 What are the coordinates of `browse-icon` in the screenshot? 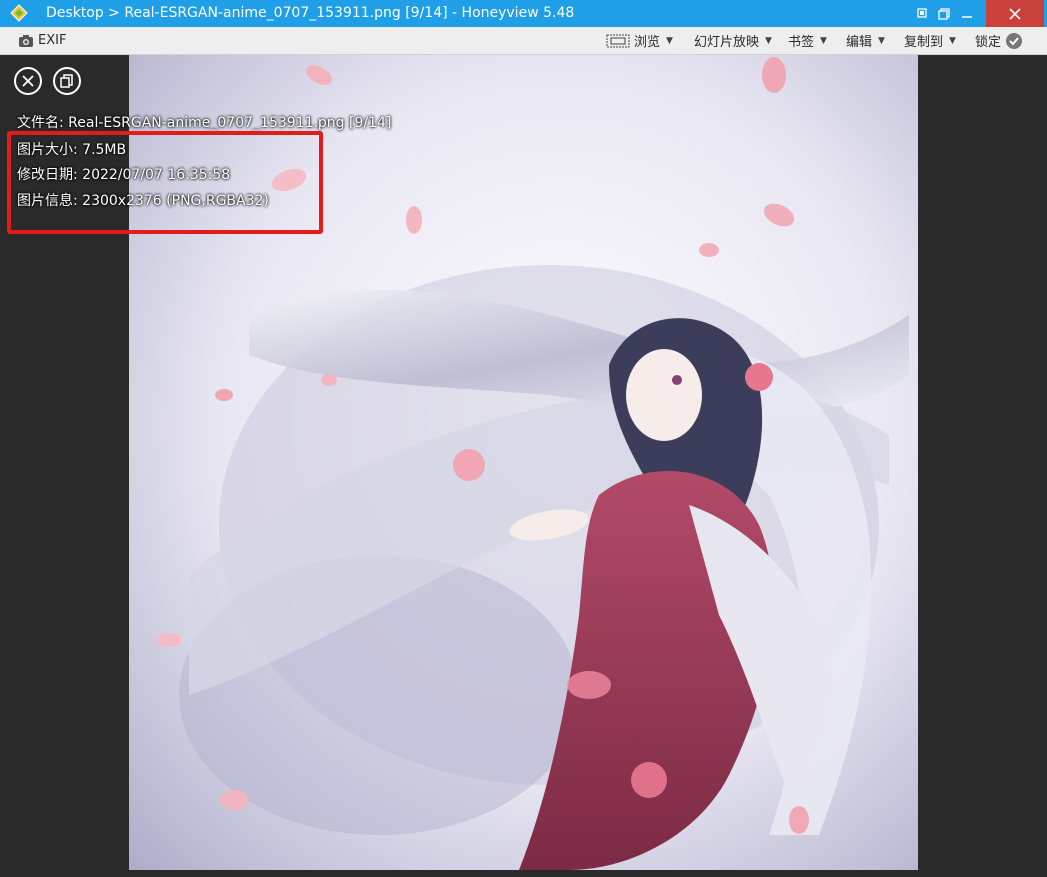 It's located at (618, 40).